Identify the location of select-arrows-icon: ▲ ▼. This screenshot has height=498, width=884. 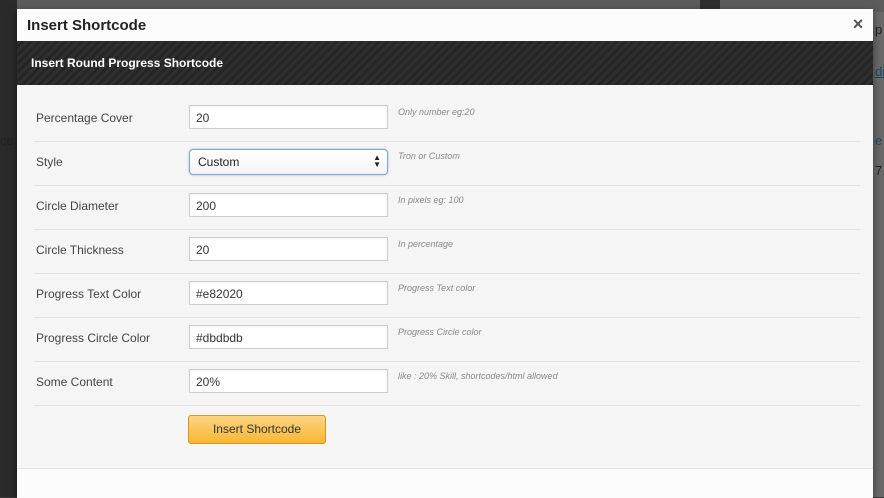
(377, 161).